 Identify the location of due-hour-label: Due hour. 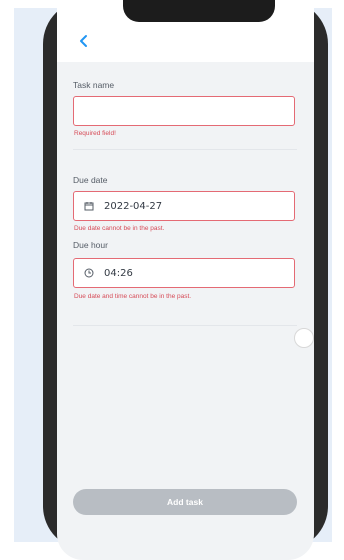
(90, 245).